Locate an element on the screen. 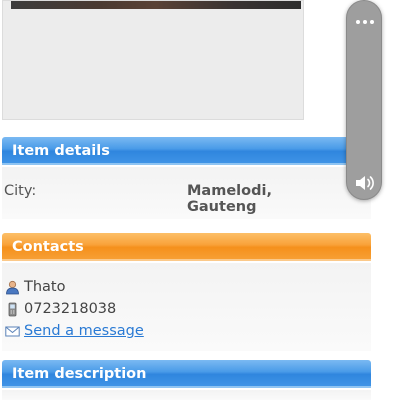 The height and width of the screenshot is (400, 400). send-message-link: Send a message is located at coordinates (84, 331).